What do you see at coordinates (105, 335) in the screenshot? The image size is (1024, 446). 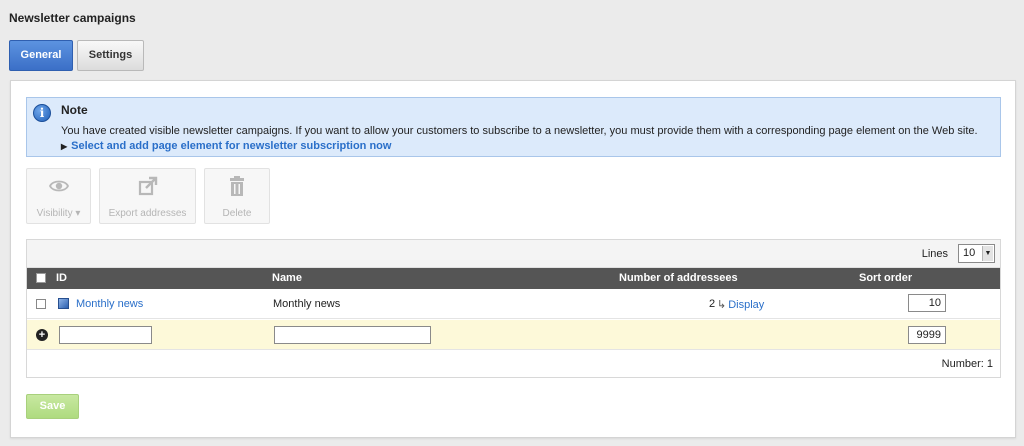 I see `new-id-input` at bounding box center [105, 335].